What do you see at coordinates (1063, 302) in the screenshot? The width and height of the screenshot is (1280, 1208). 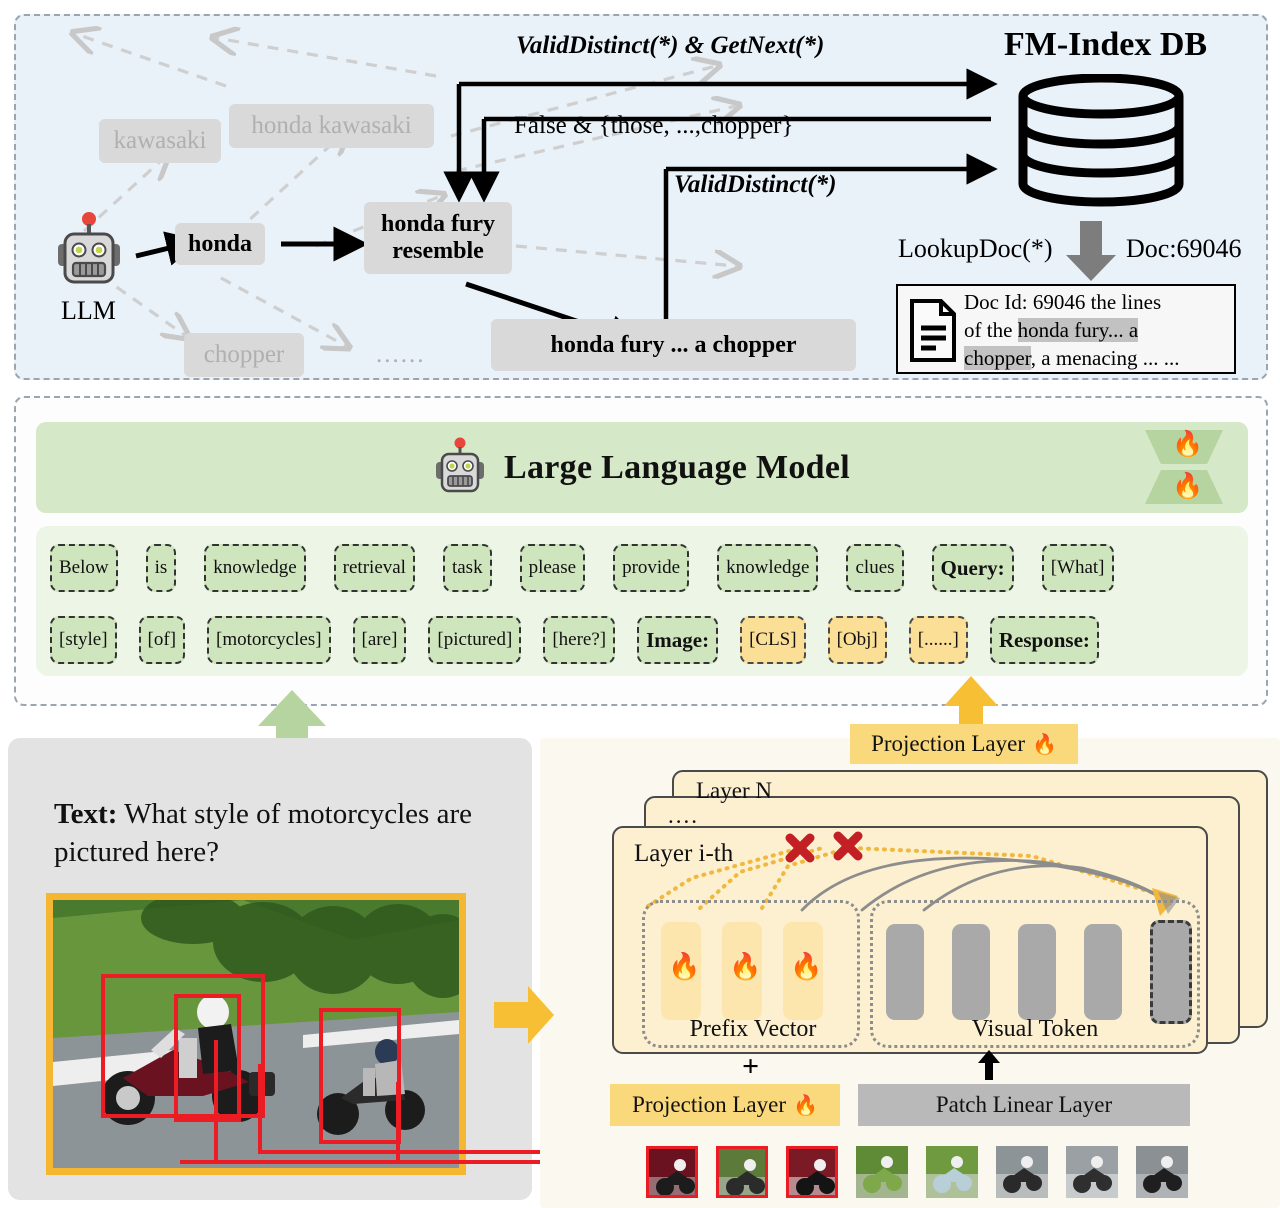 I see `doc-line-1: Doc Id: 69046 the lines` at bounding box center [1063, 302].